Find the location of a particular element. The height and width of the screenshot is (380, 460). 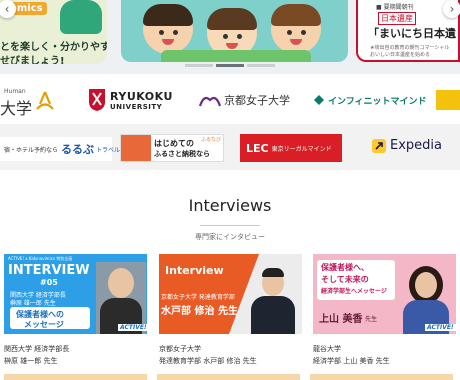

interview-caption-line1: 関西大学 経済学部長 is located at coordinates (37, 349).